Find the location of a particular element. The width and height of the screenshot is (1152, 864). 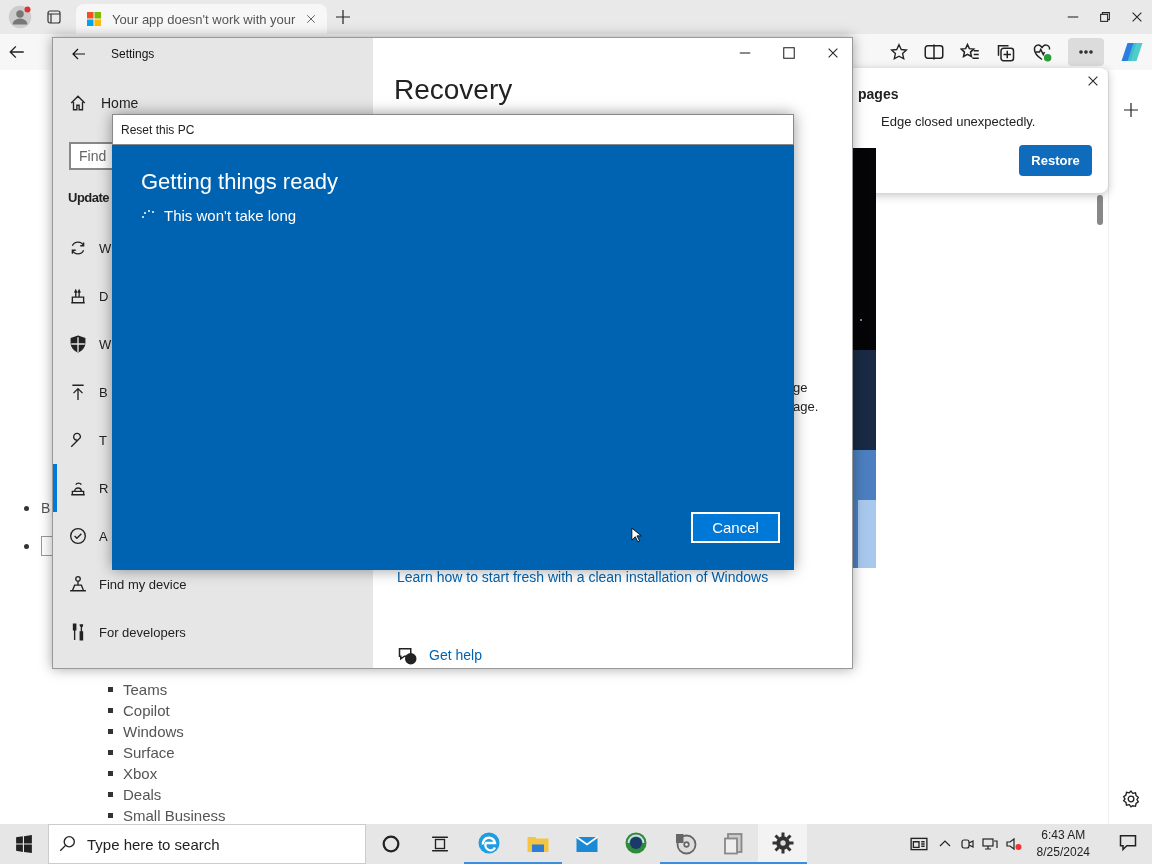

home-link: Home is located at coordinates (120, 103).